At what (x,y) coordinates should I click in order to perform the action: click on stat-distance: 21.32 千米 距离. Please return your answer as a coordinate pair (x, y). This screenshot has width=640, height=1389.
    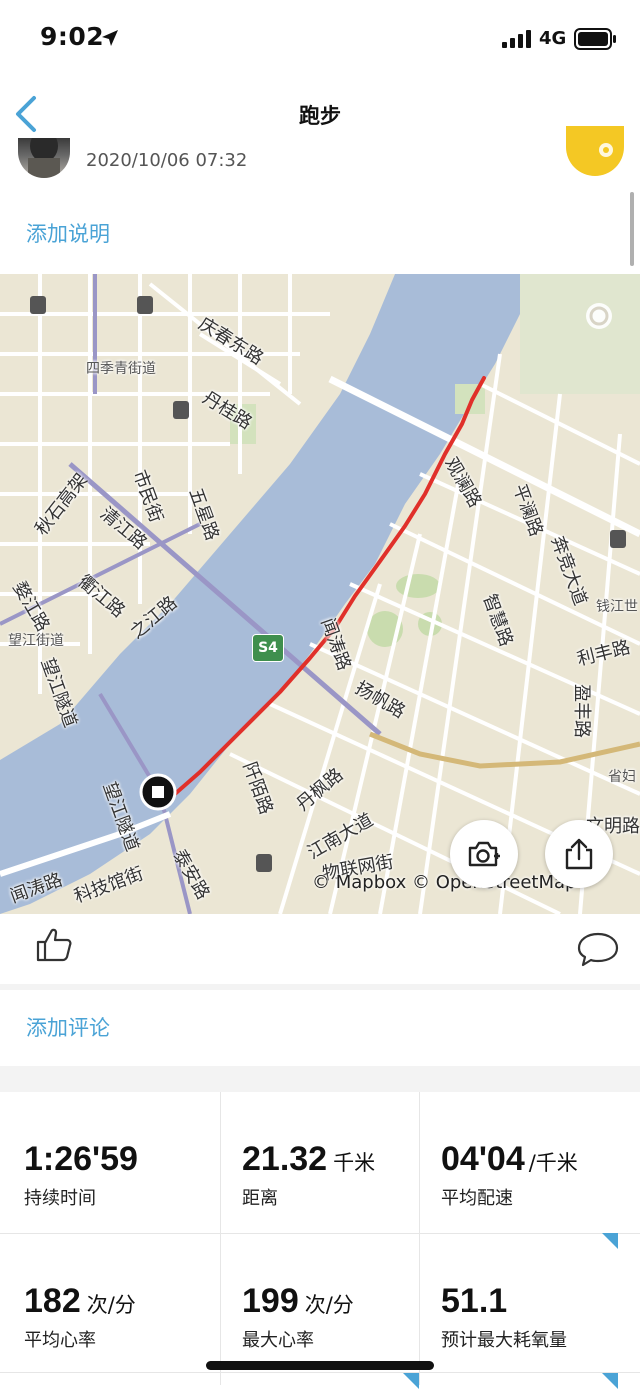
    Looking at the image, I should click on (324, 1162).